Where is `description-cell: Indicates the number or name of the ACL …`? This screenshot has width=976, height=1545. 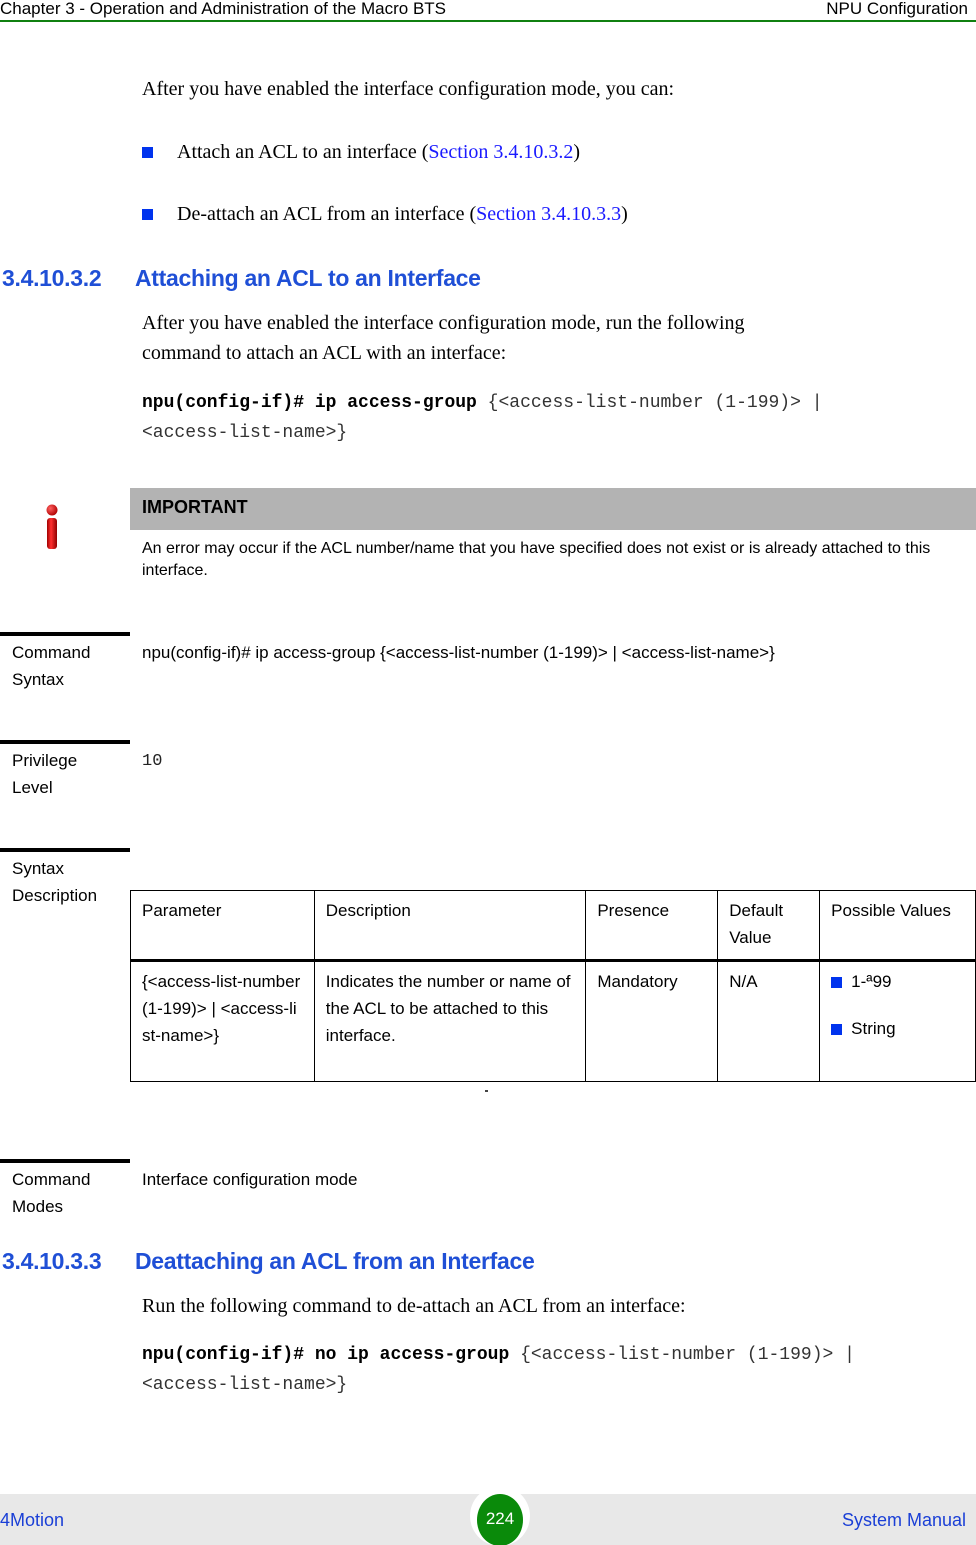 description-cell: Indicates the number or name of the ACL … is located at coordinates (450, 1021).